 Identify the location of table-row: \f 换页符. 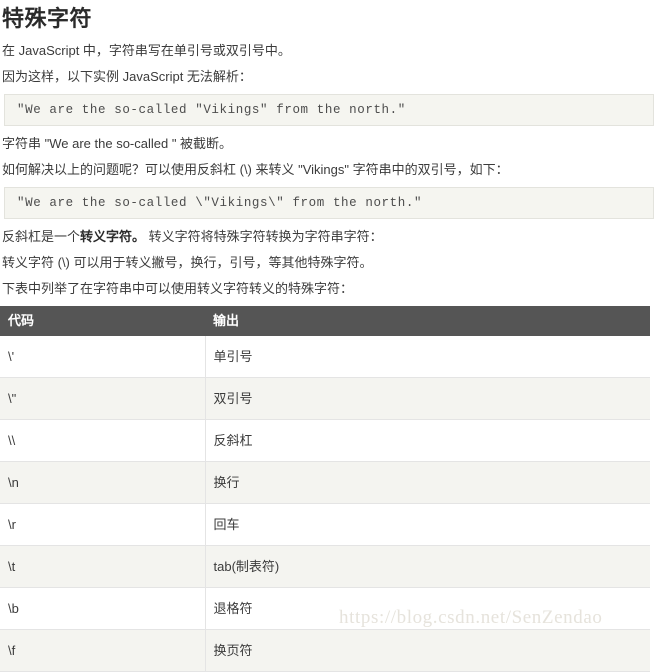
(325, 650).